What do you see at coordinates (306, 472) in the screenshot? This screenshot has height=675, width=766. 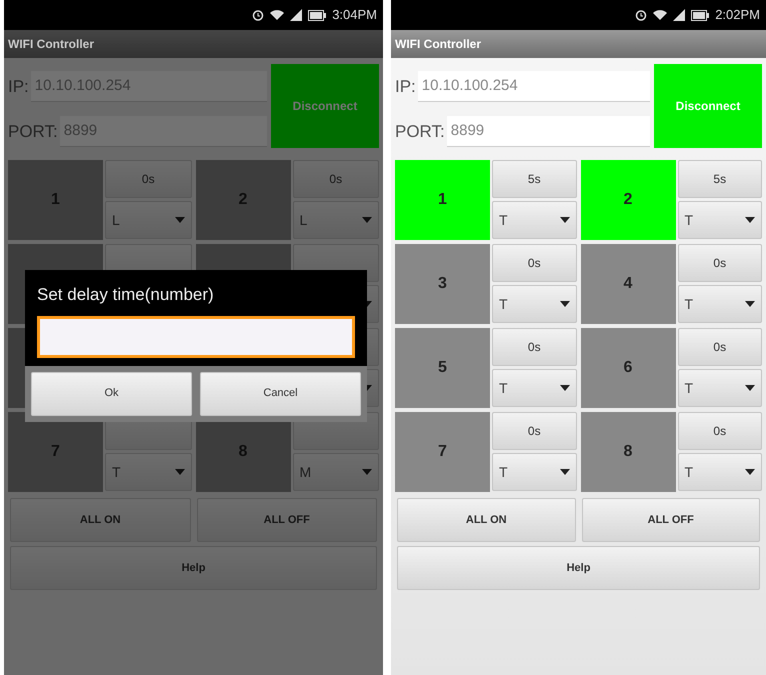 I see `mode-value: M` at bounding box center [306, 472].